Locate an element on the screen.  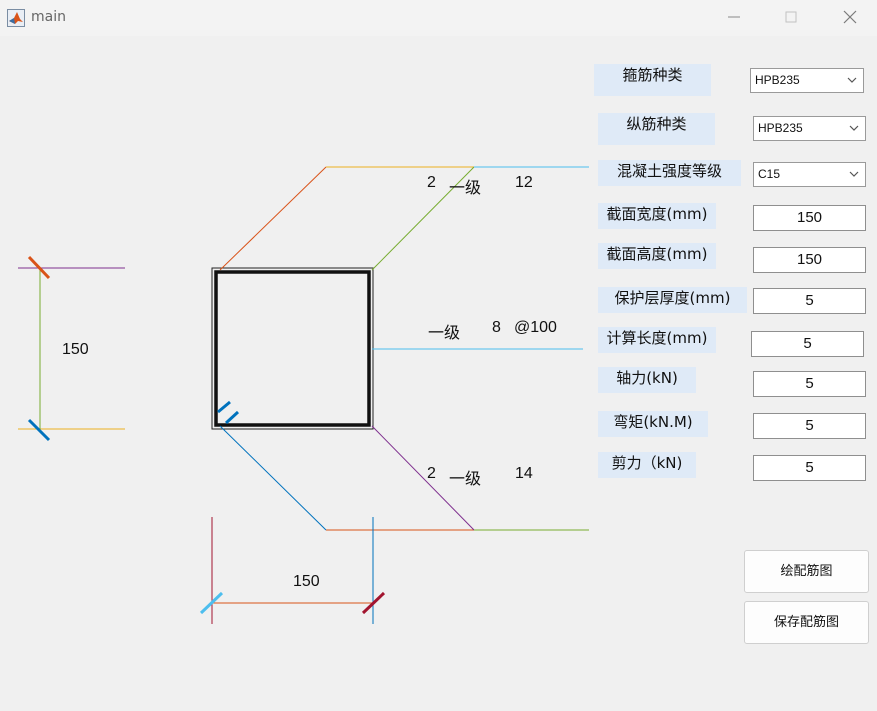
section-height-input: 150 is located at coordinates (809, 260).